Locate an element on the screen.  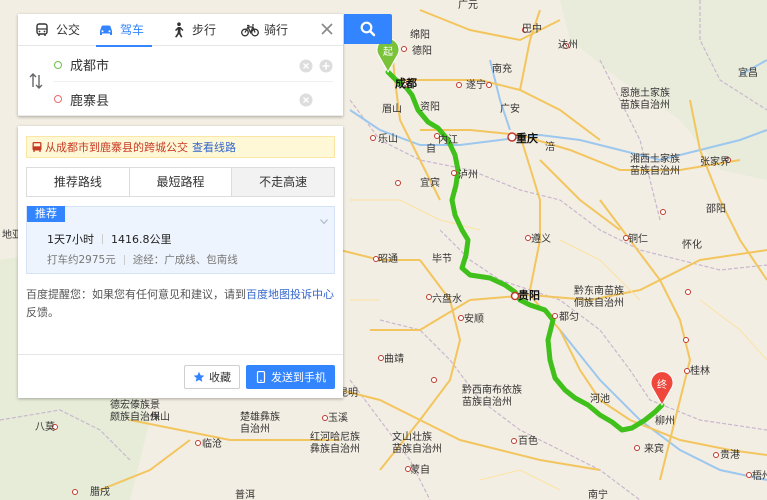
plan-taxi-cost: 打车约2975元 is located at coordinates (81, 260).